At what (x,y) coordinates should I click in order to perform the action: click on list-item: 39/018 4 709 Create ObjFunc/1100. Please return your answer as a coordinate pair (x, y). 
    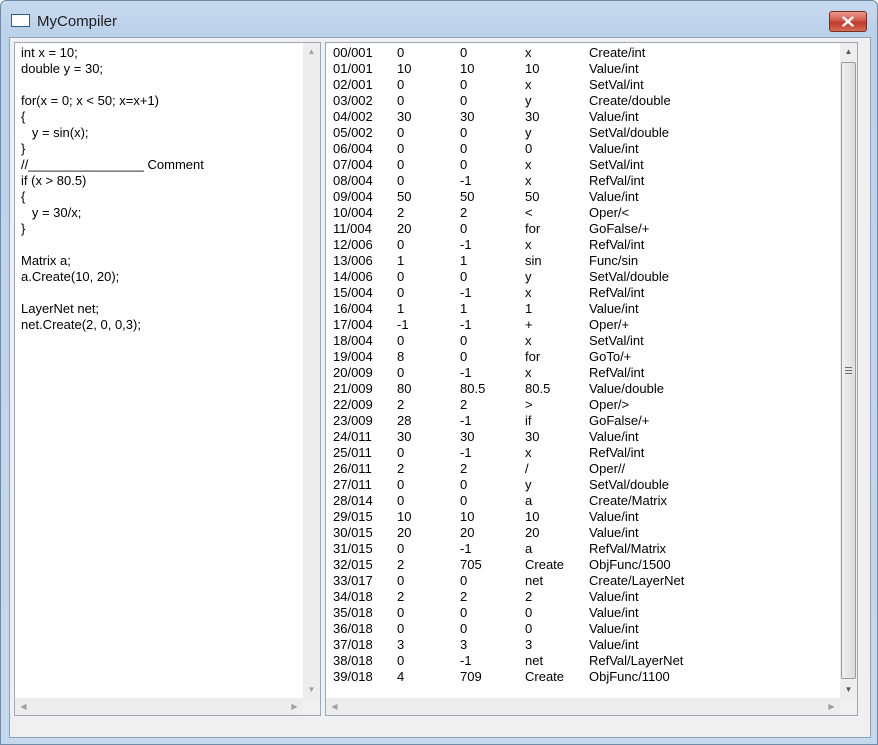
    Looking at the image, I should click on (580, 677).